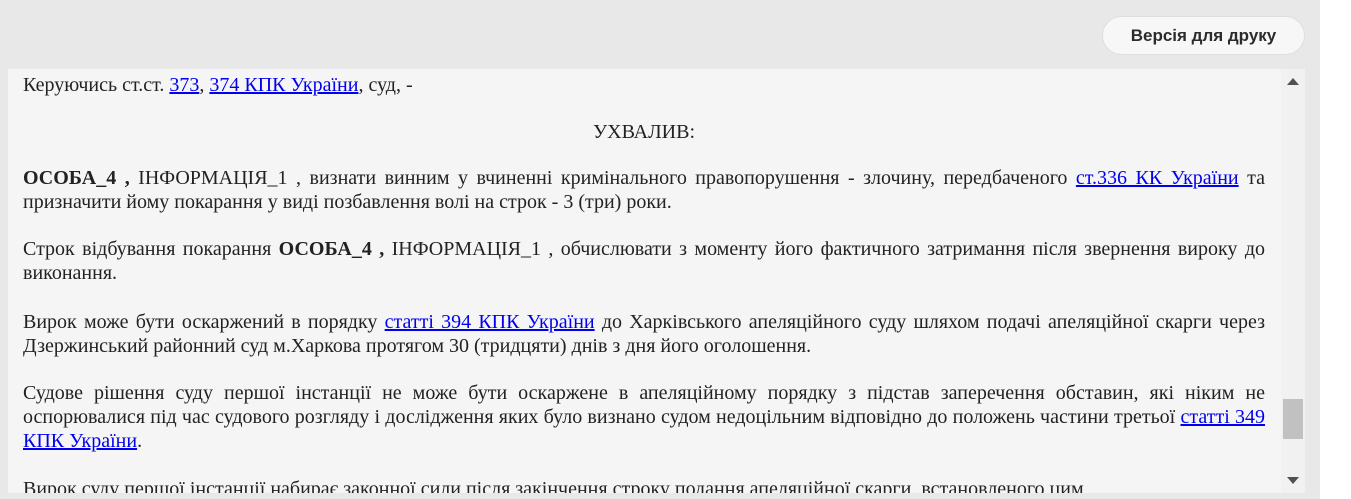  What do you see at coordinates (283, 85) in the screenshot?
I see `link-article-374-kpk: 374 КПК України` at bounding box center [283, 85].